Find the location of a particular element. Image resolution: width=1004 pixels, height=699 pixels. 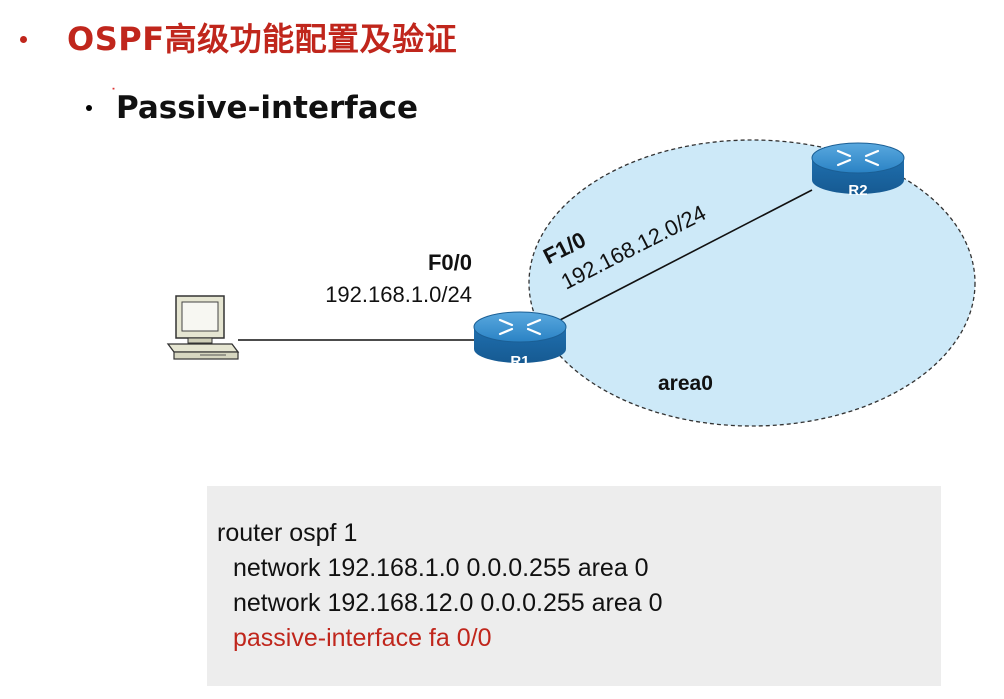

router-r1-label: R1 is located at coordinates (519, 361).